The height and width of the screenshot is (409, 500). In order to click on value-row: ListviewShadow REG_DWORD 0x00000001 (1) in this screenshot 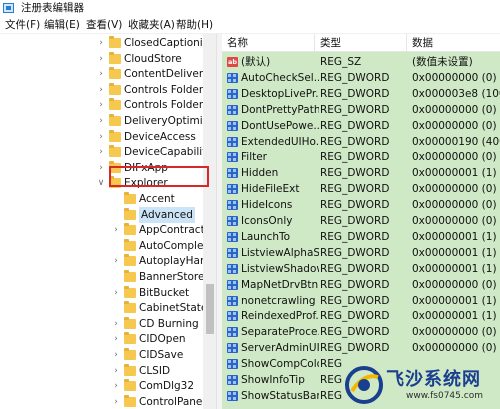, I will do `click(361, 269)`.